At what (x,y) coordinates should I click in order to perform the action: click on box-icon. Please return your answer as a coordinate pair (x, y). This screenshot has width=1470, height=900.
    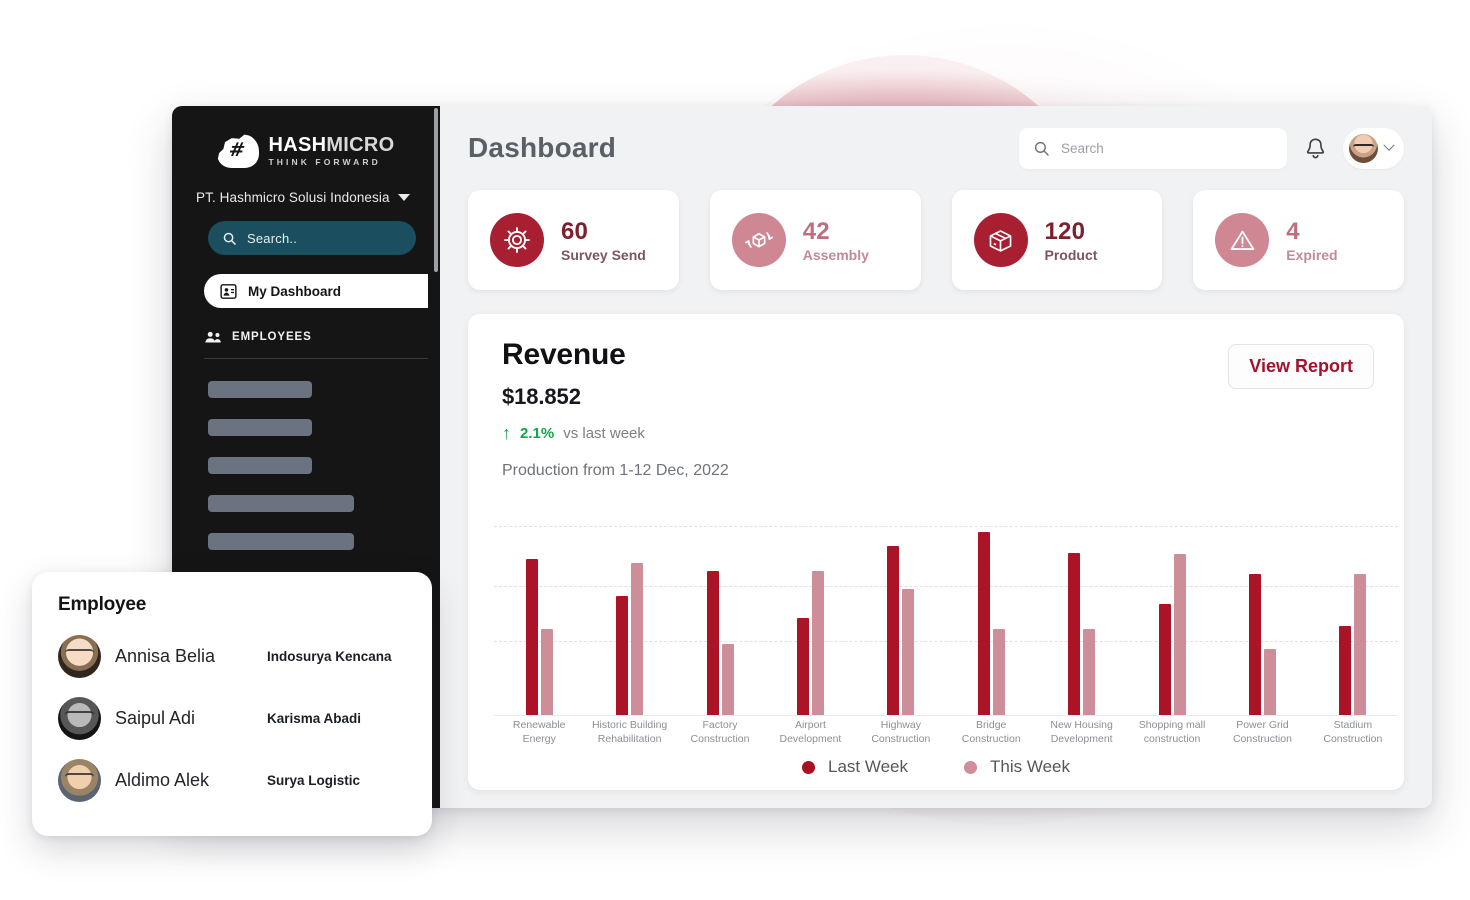
    Looking at the image, I should click on (1000, 240).